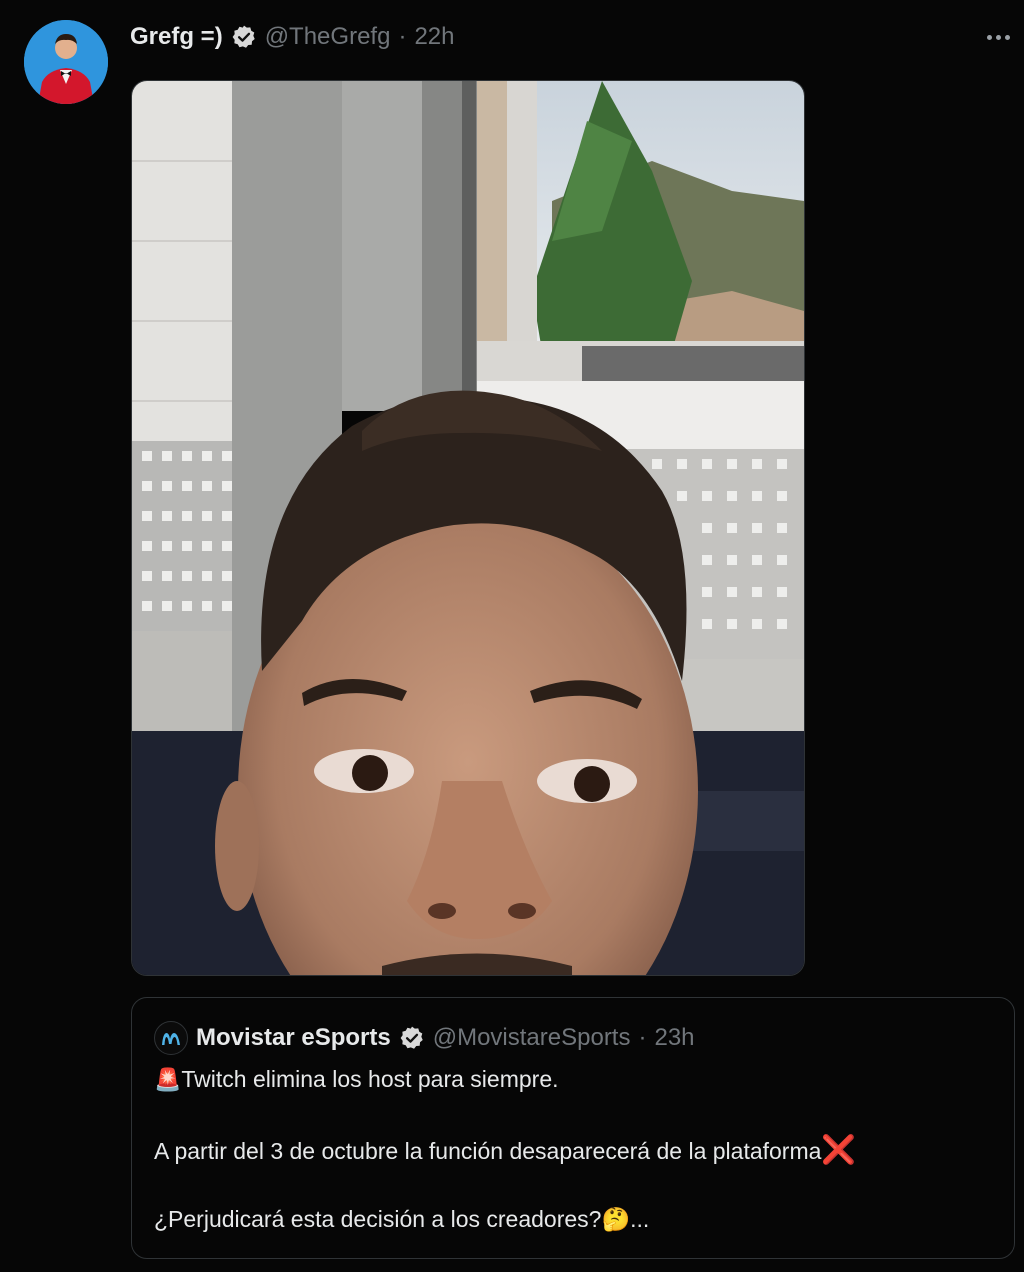  Describe the element at coordinates (168, 1080) in the screenshot. I see `siren-emoji-icon: 🚨` at that location.